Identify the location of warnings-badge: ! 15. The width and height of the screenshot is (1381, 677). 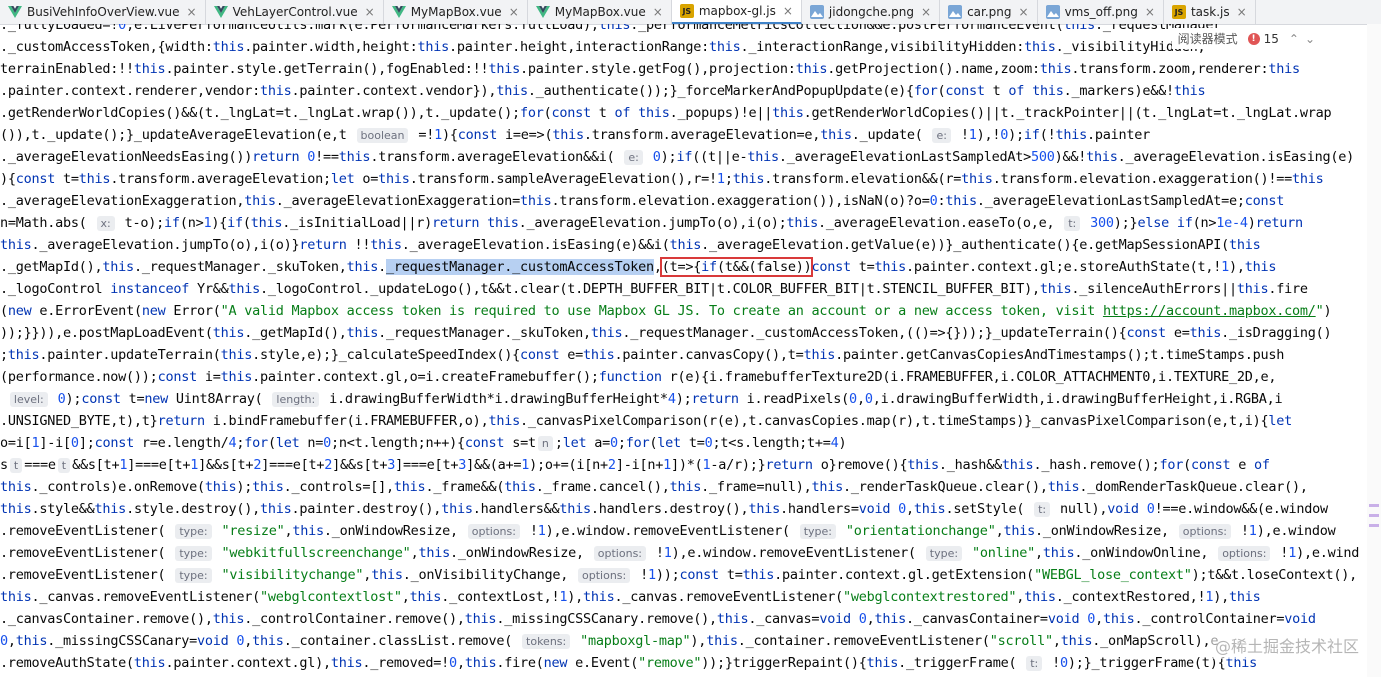
(1263, 38).